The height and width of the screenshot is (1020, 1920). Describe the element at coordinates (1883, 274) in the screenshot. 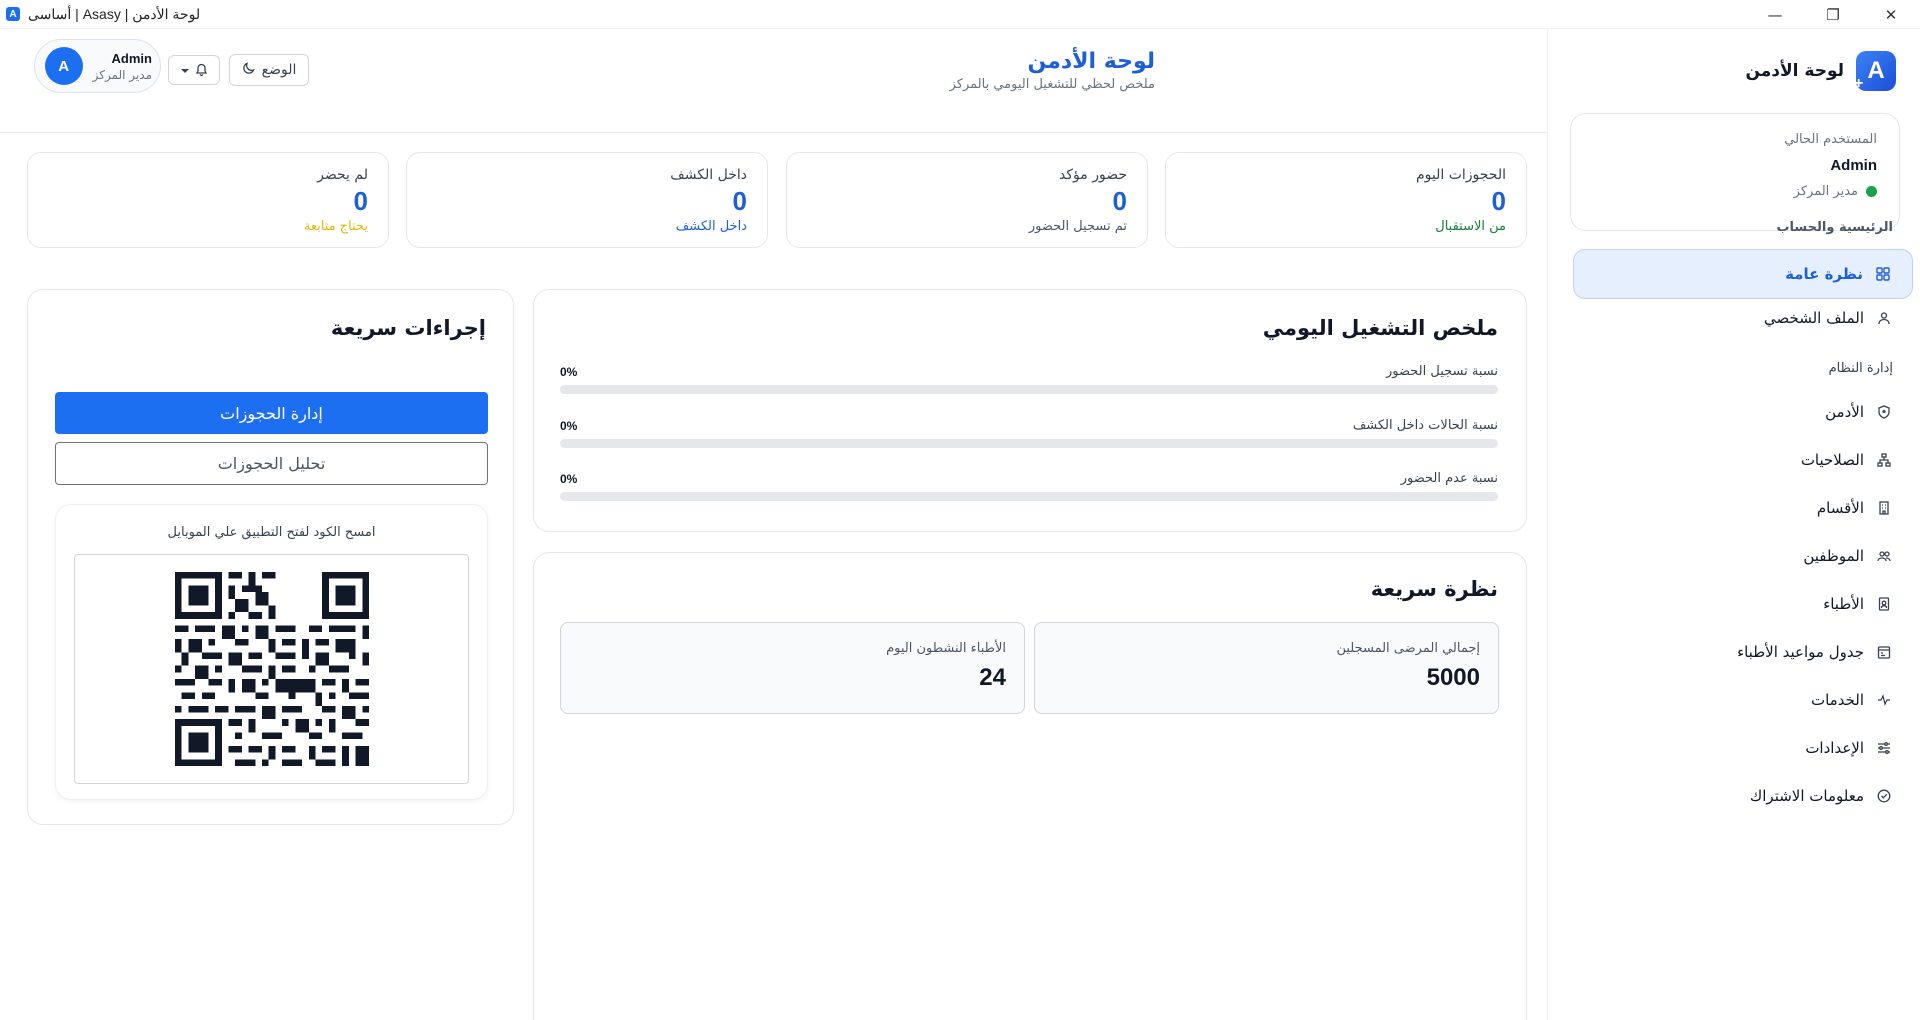

I see `grid-icon` at that location.